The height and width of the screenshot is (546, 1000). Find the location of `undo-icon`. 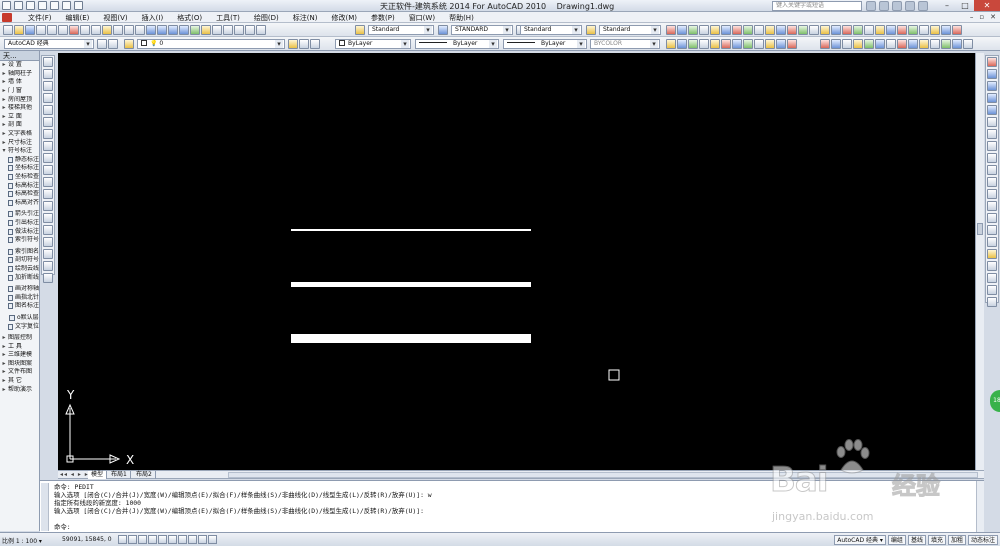

undo-icon is located at coordinates (129, 30).